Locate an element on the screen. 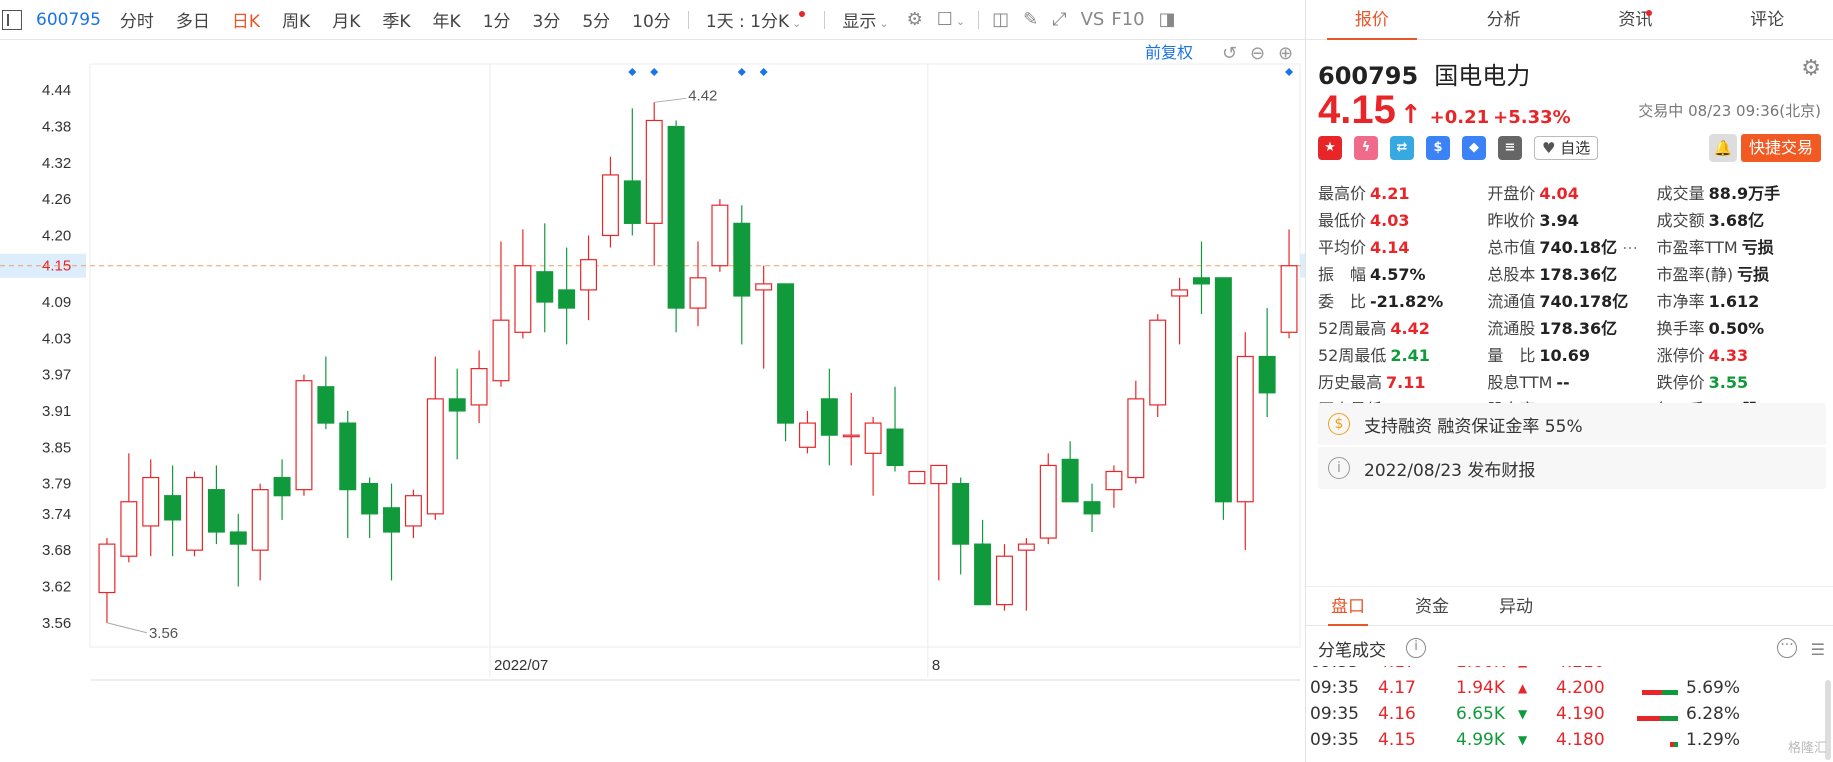  period-tab: 季K is located at coordinates (396, 19).